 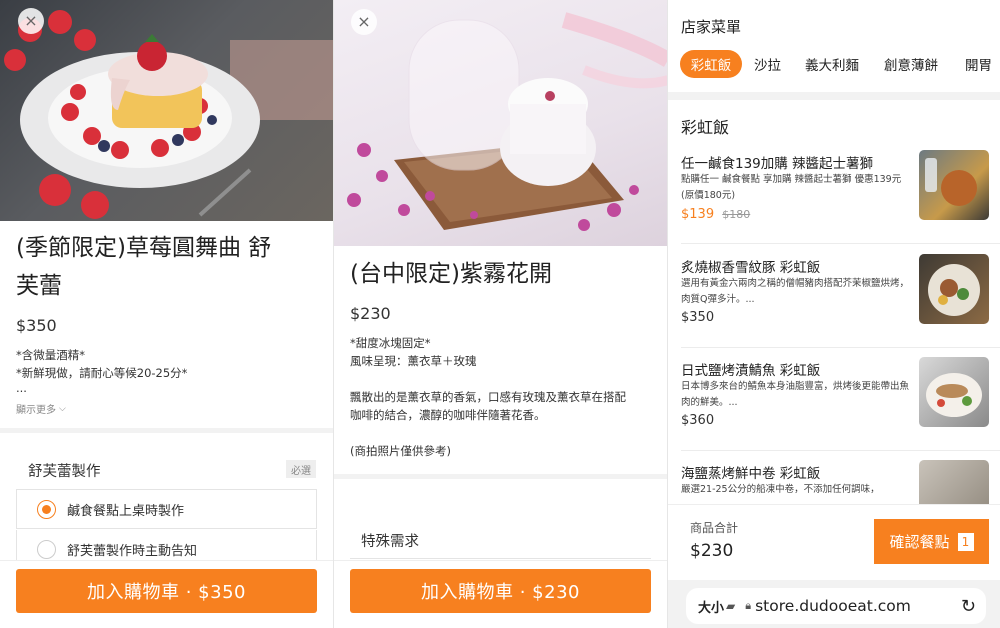 What do you see at coordinates (834, 477) in the screenshot?
I see `menu-item: 海鹽蒸烤鮮中卷 彩虹飯 嚴選21-25公分的船凍中卷，不添加任何調味，` at bounding box center [834, 477].